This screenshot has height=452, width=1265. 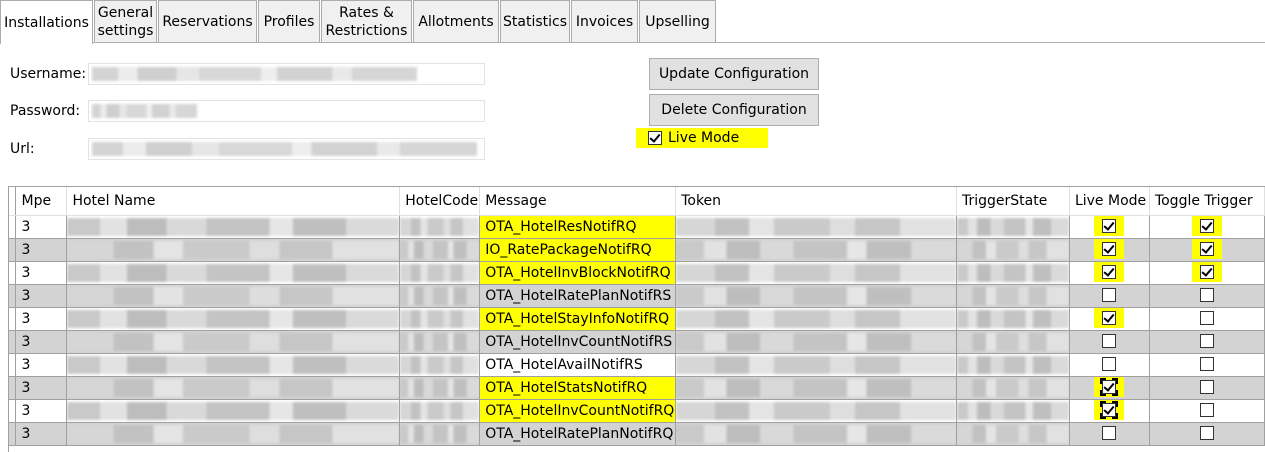 What do you see at coordinates (41, 201) in the screenshot?
I see `col-header-mpe: Mpe` at bounding box center [41, 201].